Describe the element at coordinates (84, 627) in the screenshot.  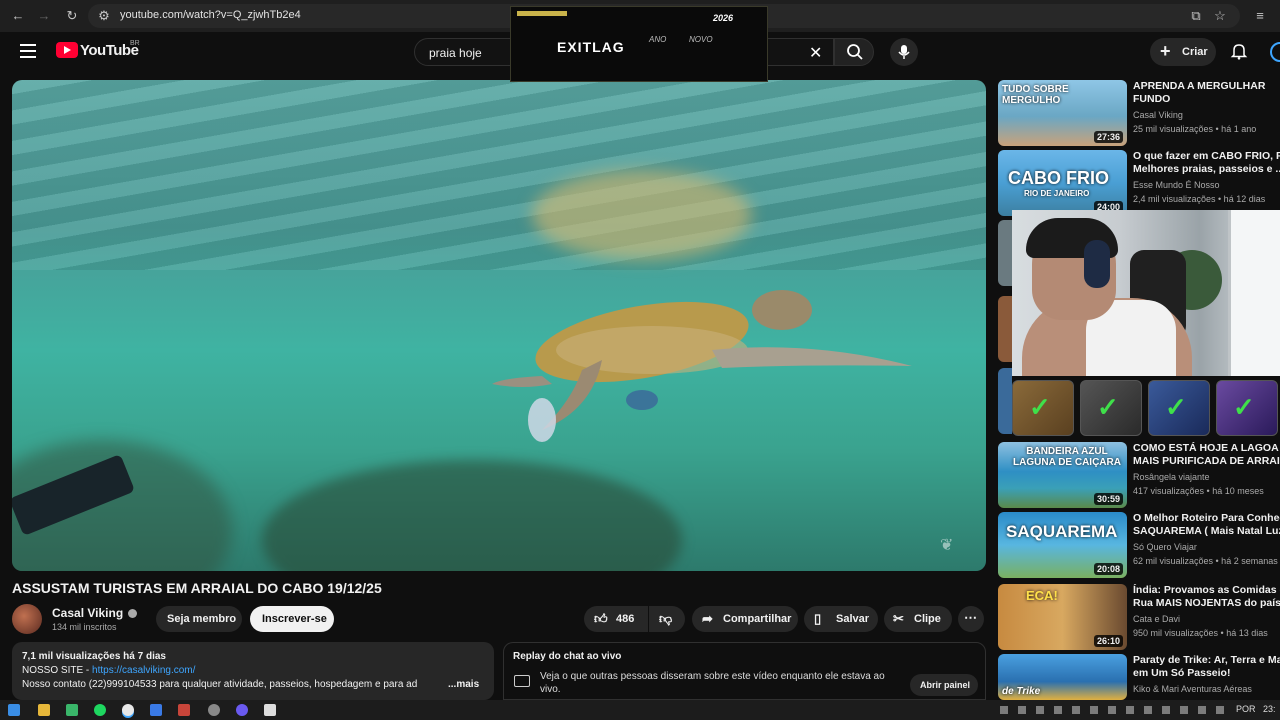
I see `subscriber-count: 134 mil inscritos` at that location.